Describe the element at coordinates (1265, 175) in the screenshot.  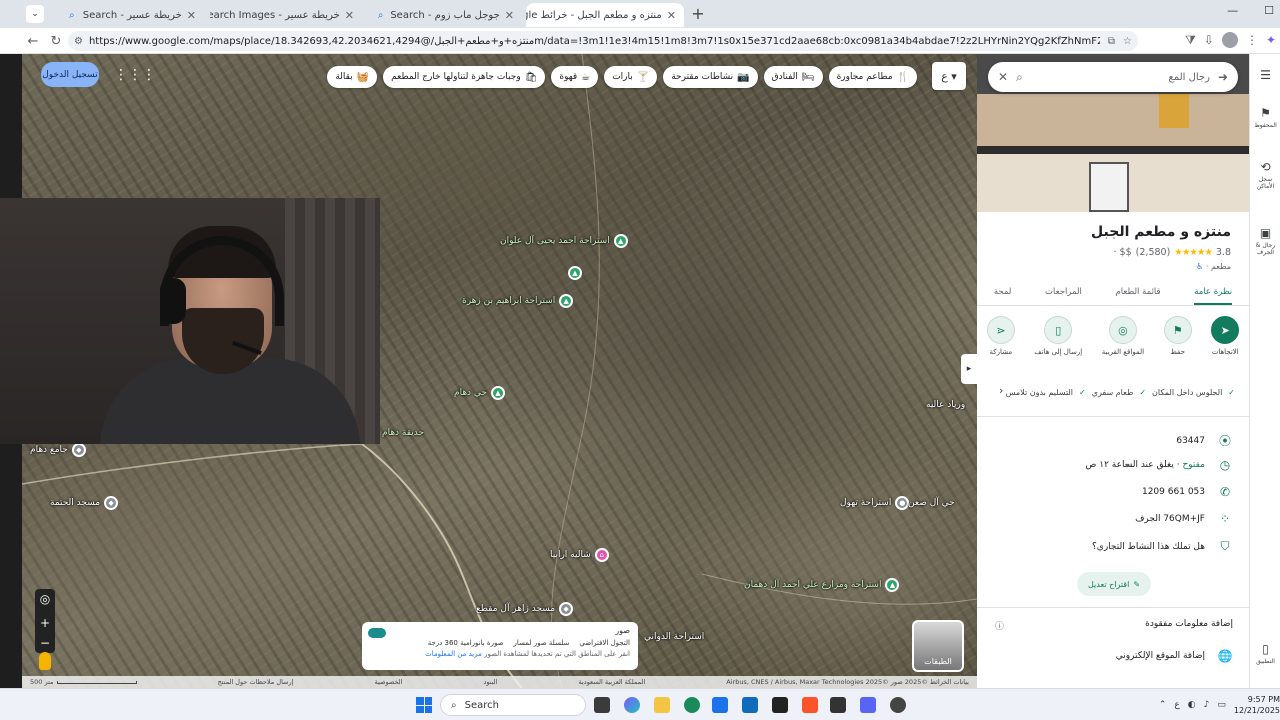
I see `rail-history: ⟲ سجل الأماكن` at that location.